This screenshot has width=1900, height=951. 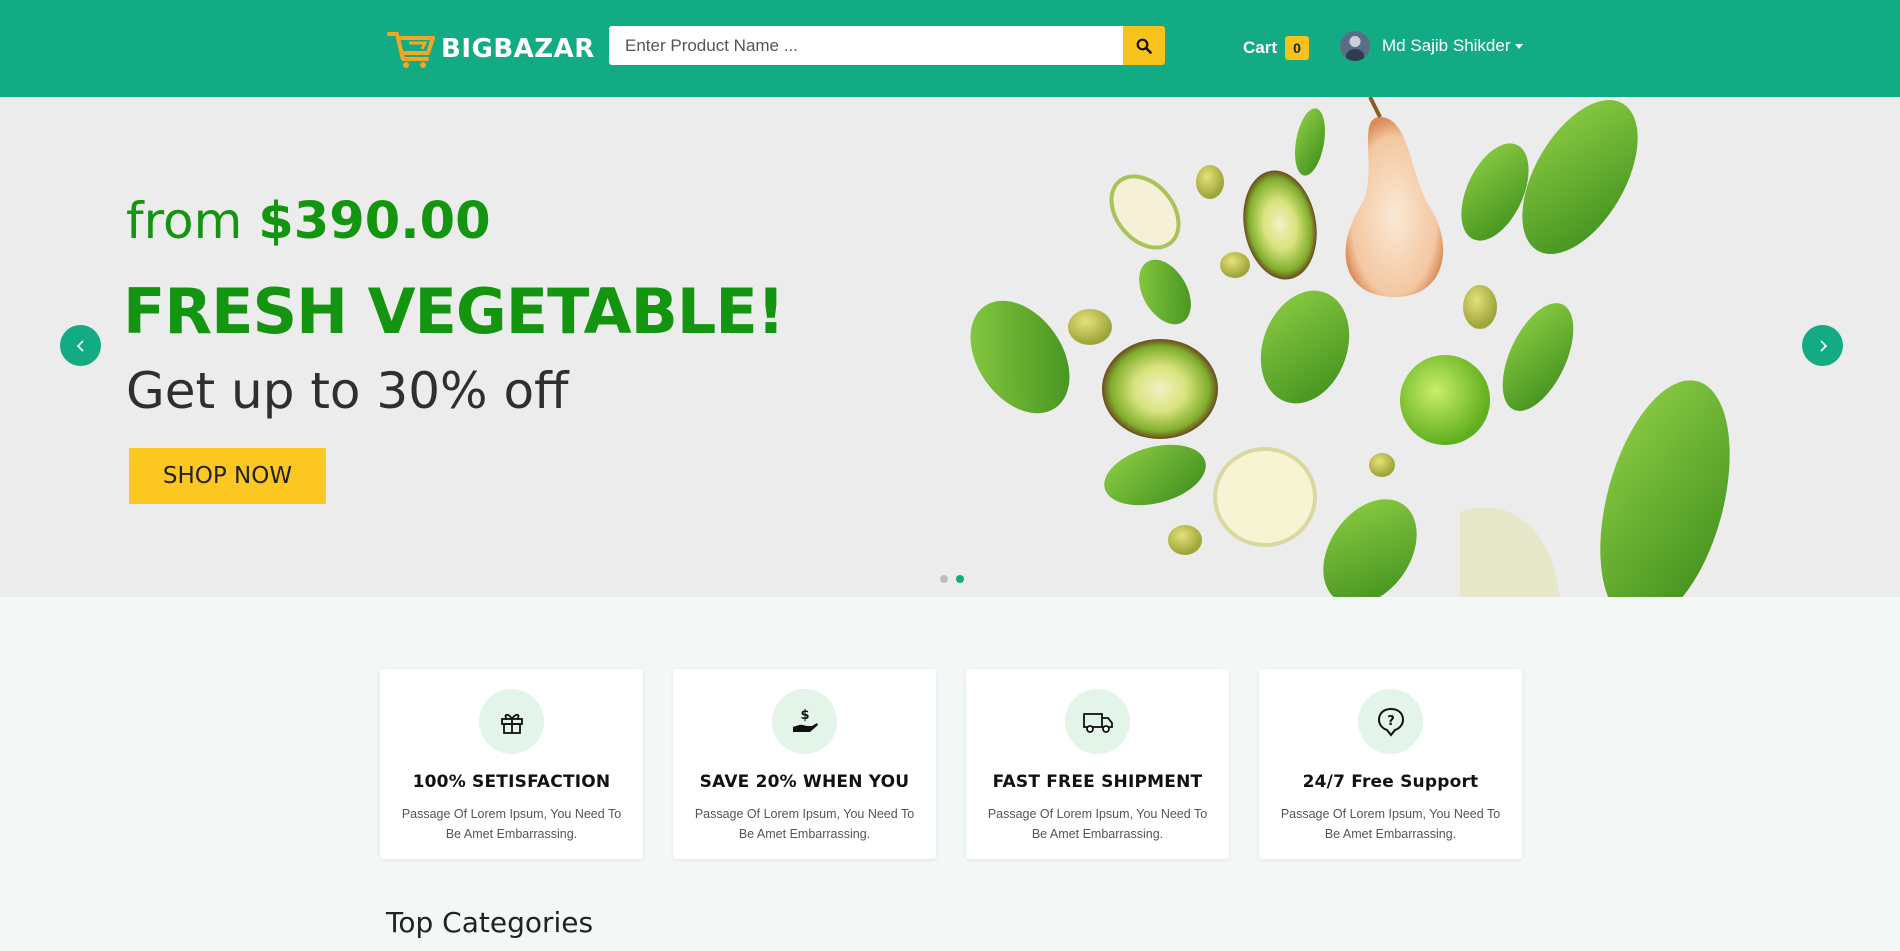 I want to click on caret-down-icon, so click(x=1518, y=47).